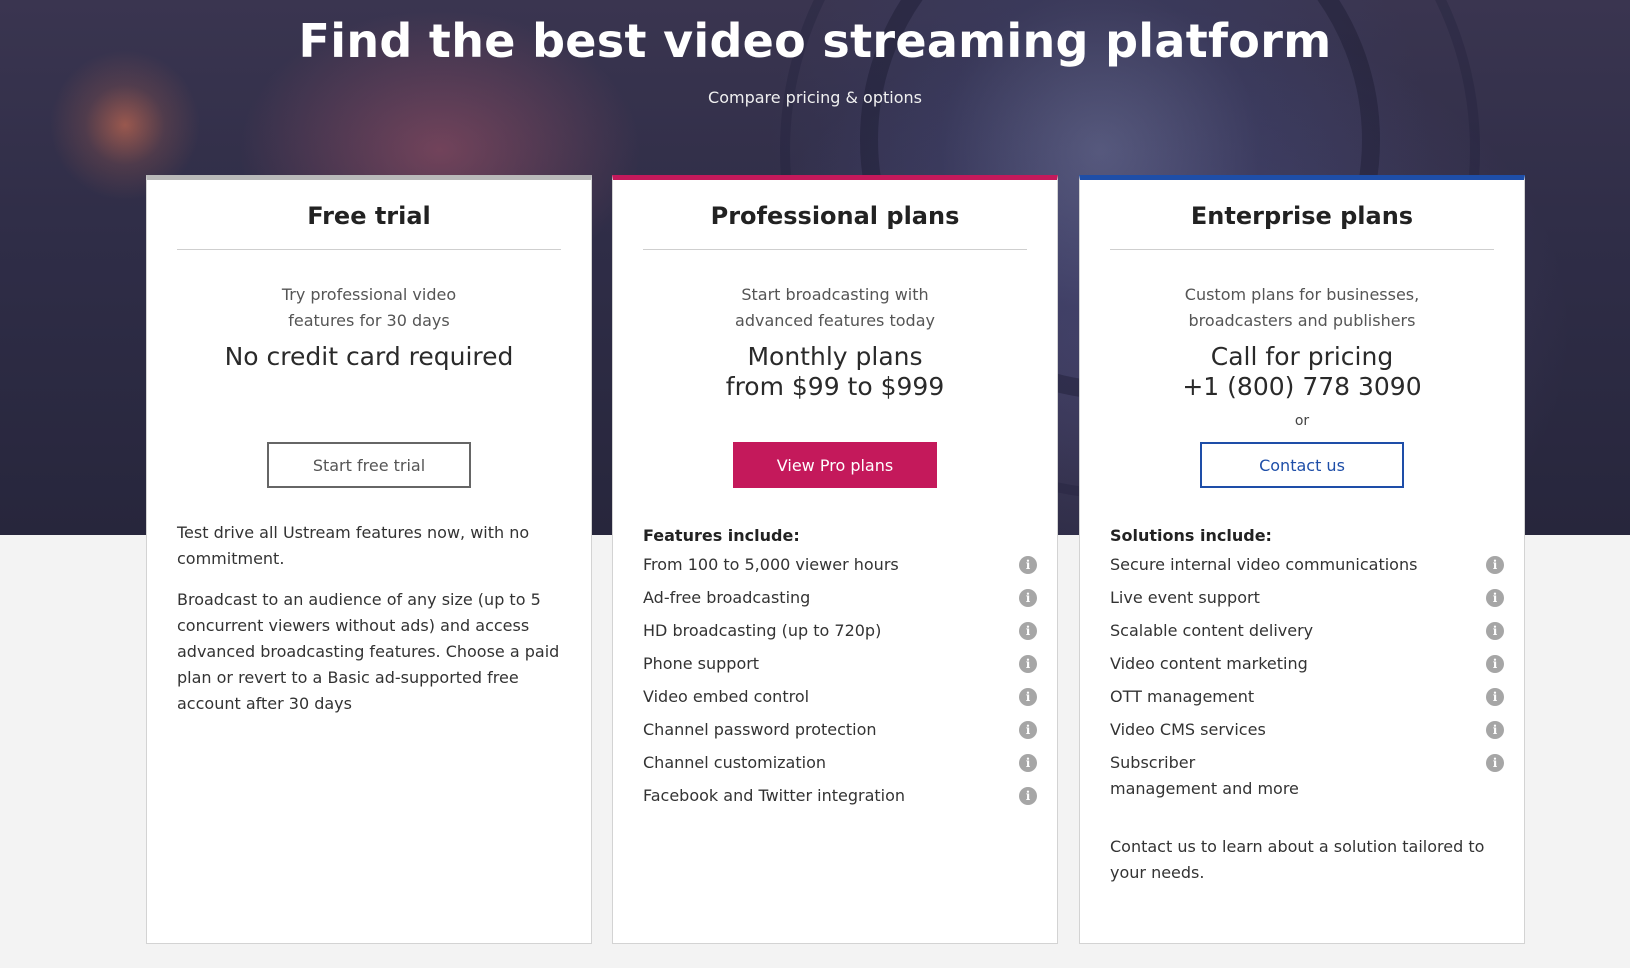  Describe the element at coordinates (840, 598) in the screenshot. I see `list-item: Ad-free broadcasting i` at that location.